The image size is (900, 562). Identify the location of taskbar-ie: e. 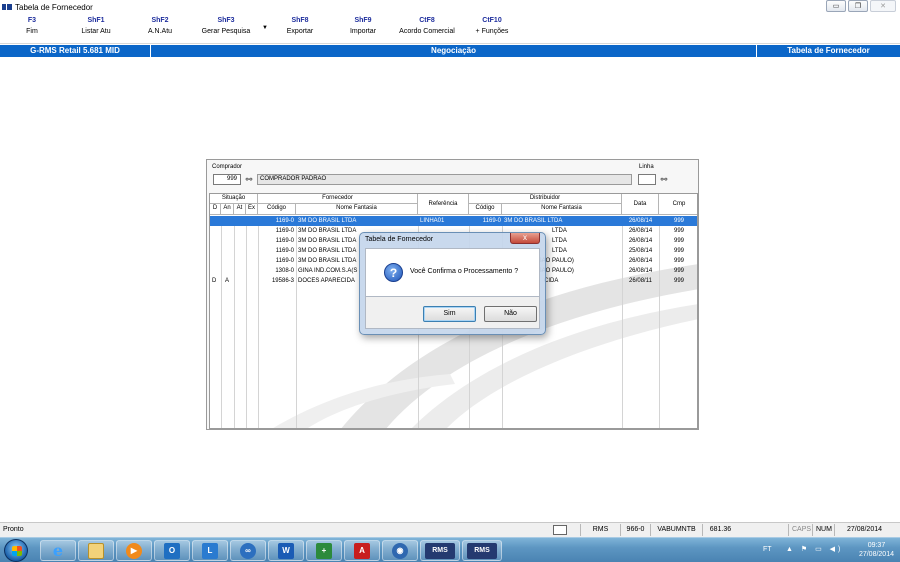
(58, 550).